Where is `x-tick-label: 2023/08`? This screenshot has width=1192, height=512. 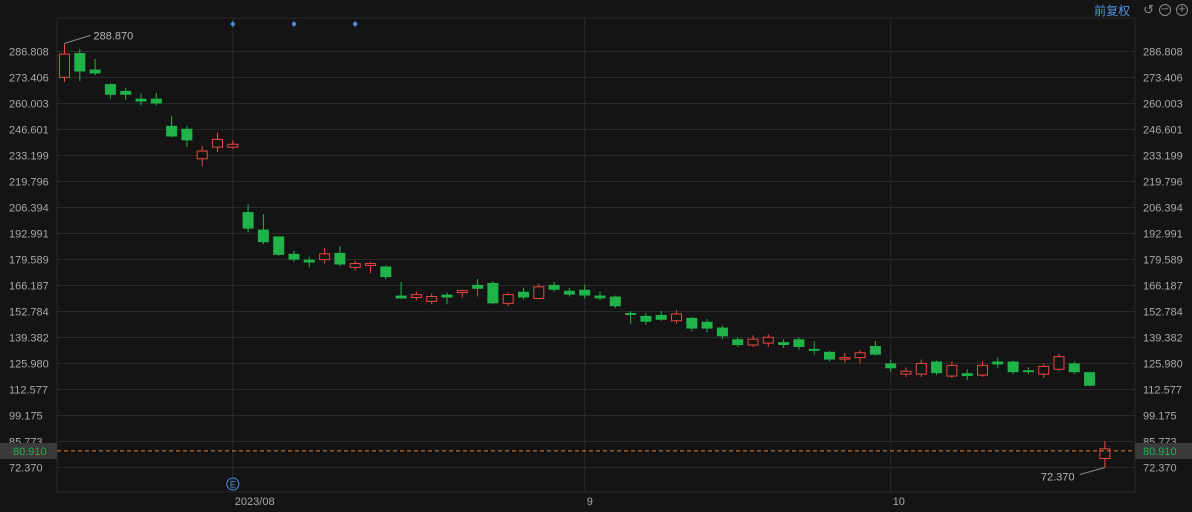
x-tick-label: 2023/08 is located at coordinates (255, 502).